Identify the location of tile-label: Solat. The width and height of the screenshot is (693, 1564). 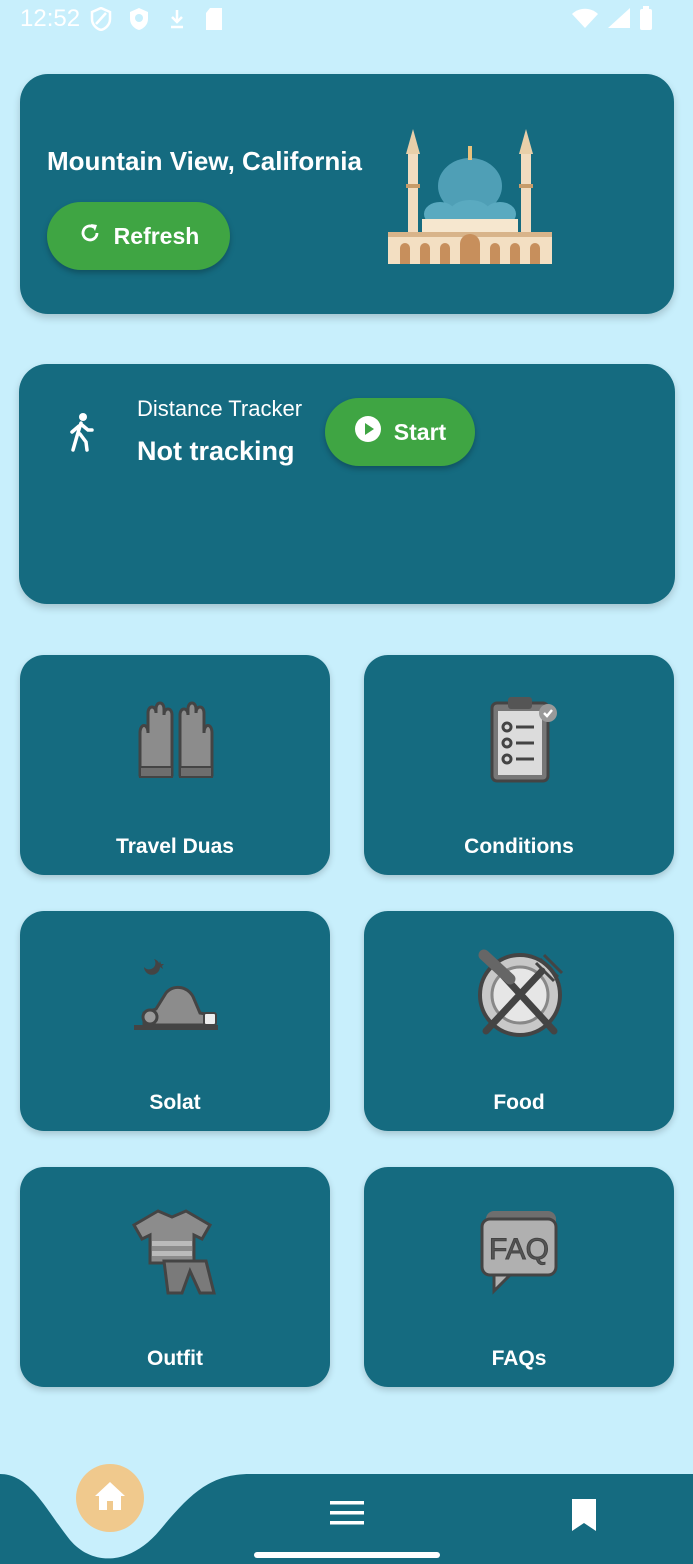
(175, 1102).